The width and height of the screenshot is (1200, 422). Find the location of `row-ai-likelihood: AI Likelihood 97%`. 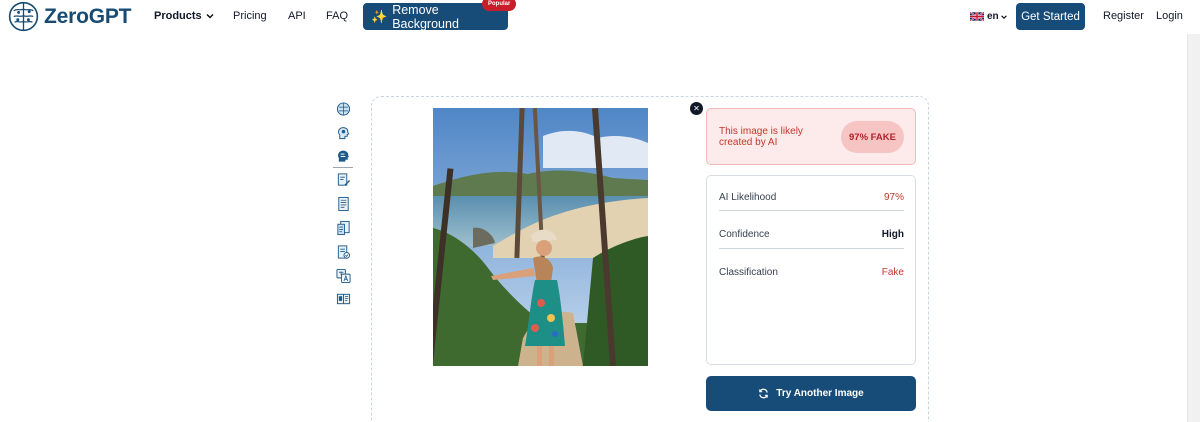

row-ai-likelihood: AI Likelihood 97% is located at coordinates (811, 197).